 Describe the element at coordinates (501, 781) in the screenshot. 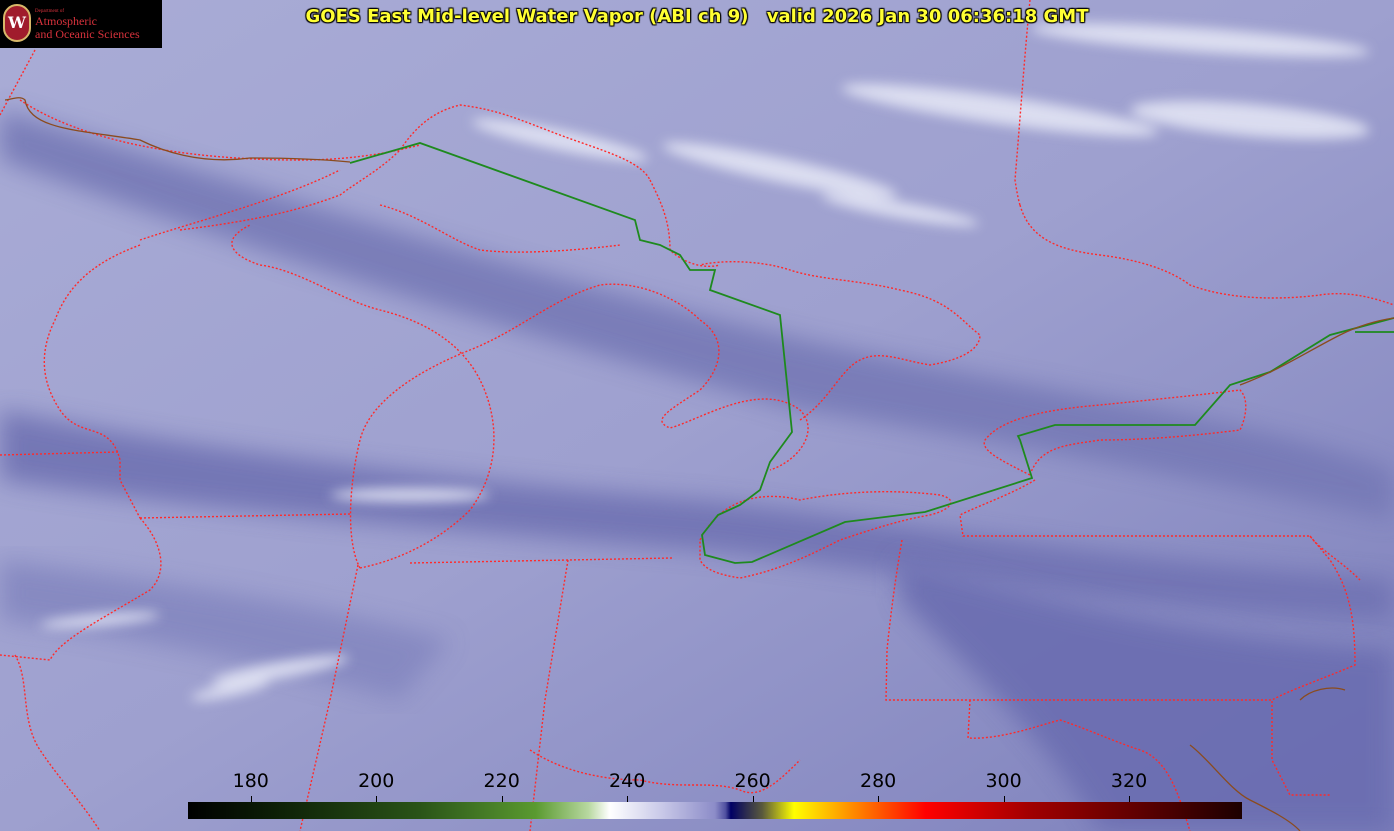

I see `colorbar-tick-label: 220` at that location.